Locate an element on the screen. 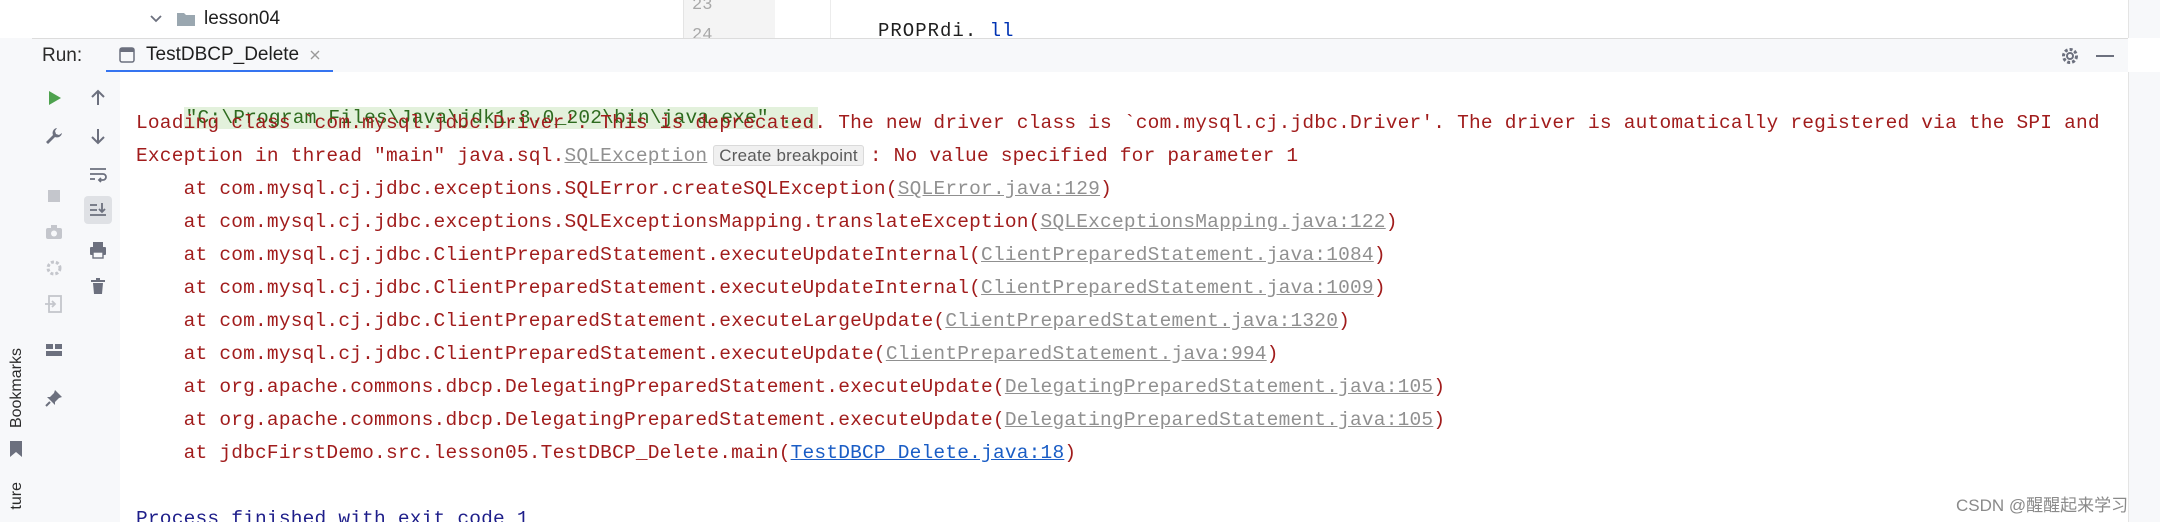  up-stack-trace-button is located at coordinates (98, 98).